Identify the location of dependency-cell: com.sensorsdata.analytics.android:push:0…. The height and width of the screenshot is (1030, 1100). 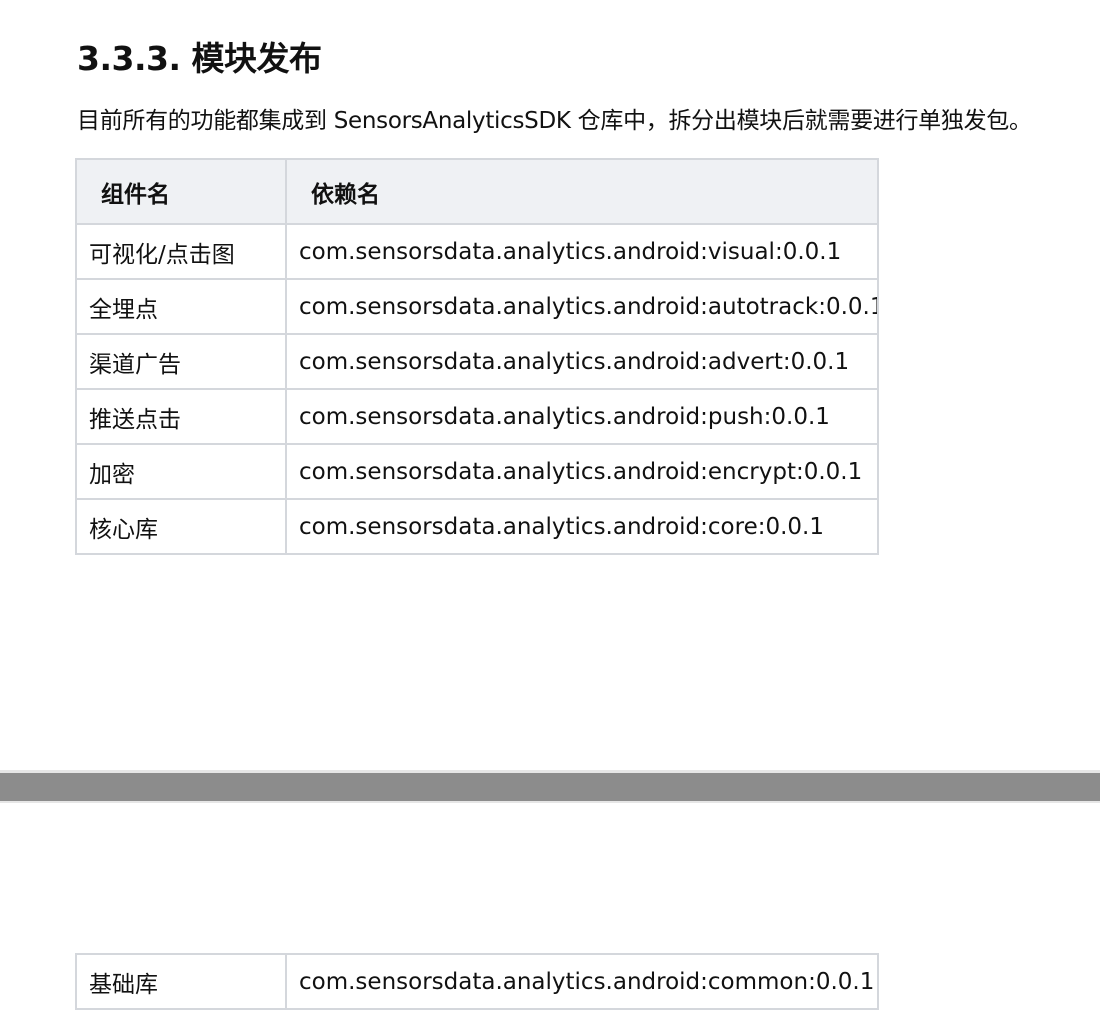
(582, 416).